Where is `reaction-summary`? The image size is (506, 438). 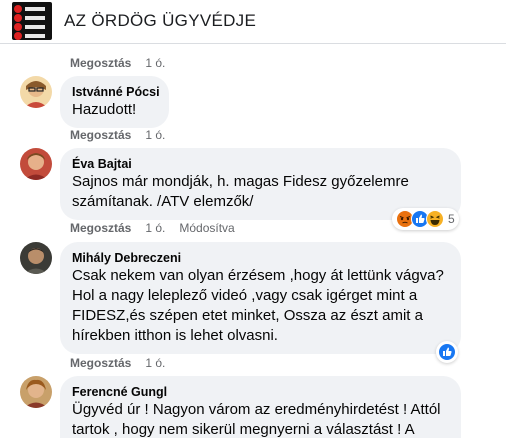 reaction-summary is located at coordinates (447, 352).